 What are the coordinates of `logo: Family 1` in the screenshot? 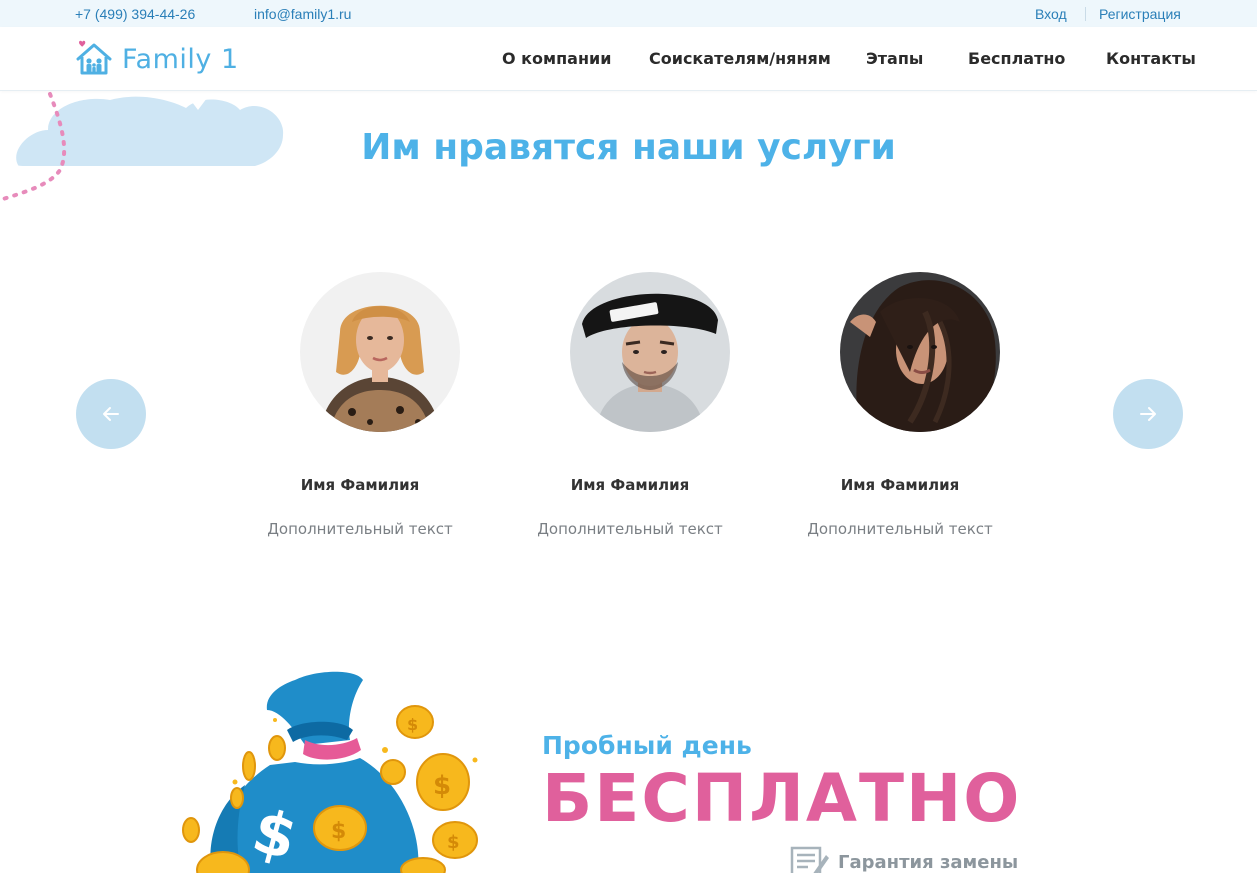 It's located at (156, 59).